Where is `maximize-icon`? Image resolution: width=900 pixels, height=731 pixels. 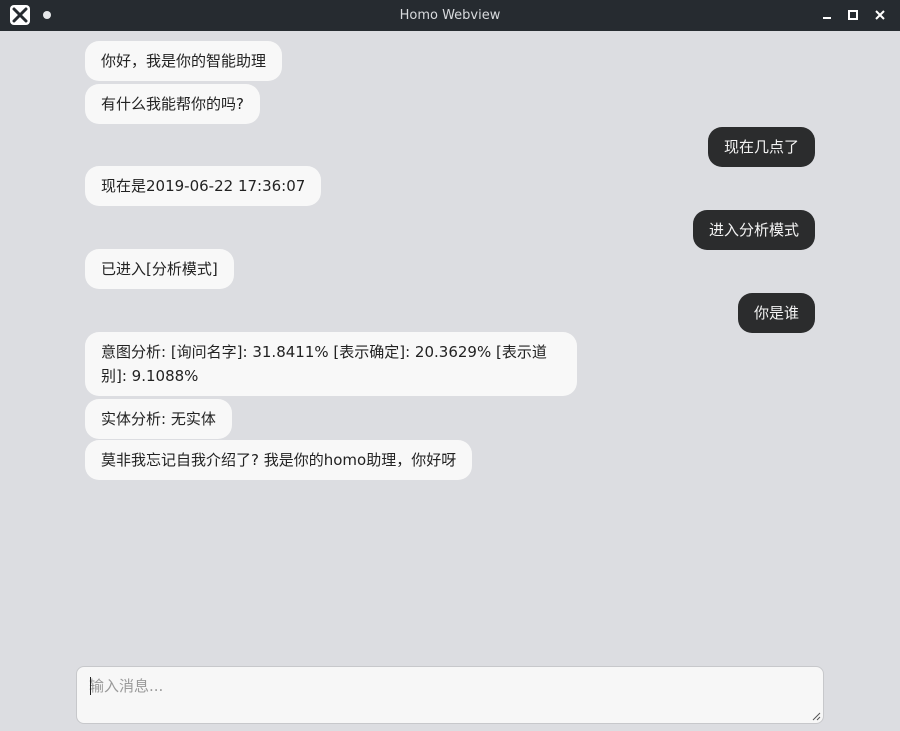
maximize-icon is located at coordinates (853, 15).